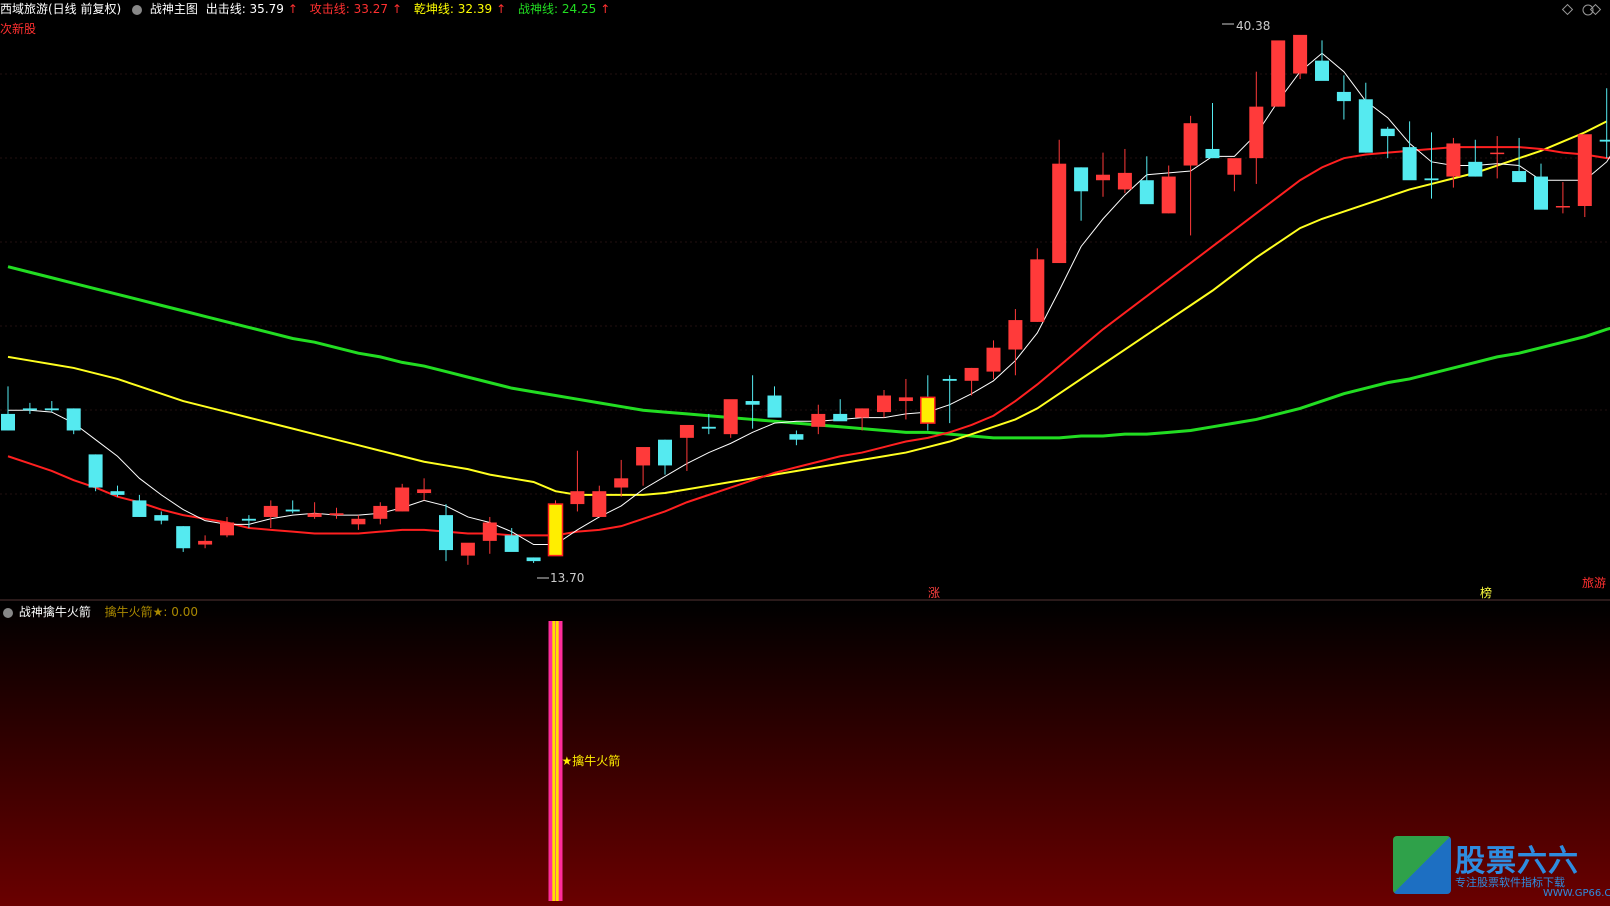  Describe the element at coordinates (151, 612) in the screenshot. I see `sub-legend: 擒牛火箭★: 0.00` at that location.